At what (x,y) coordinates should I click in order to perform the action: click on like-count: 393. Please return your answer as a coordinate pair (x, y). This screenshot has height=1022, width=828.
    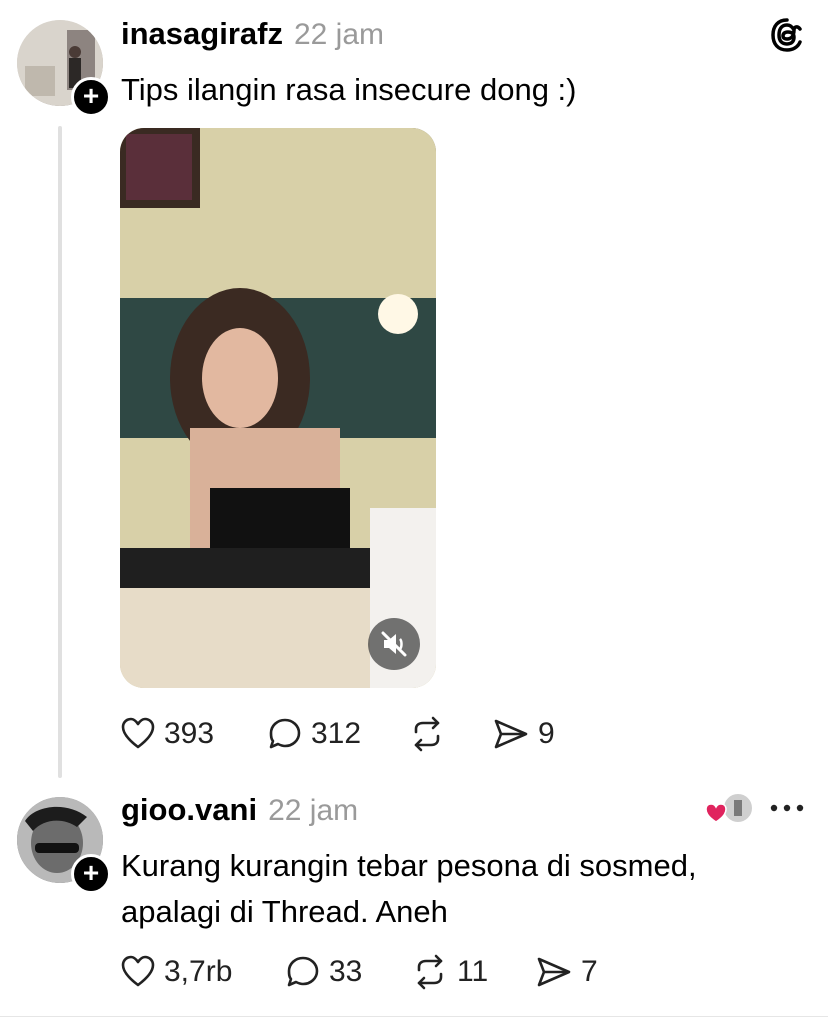
    Looking at the image, I should click on (189, 733).